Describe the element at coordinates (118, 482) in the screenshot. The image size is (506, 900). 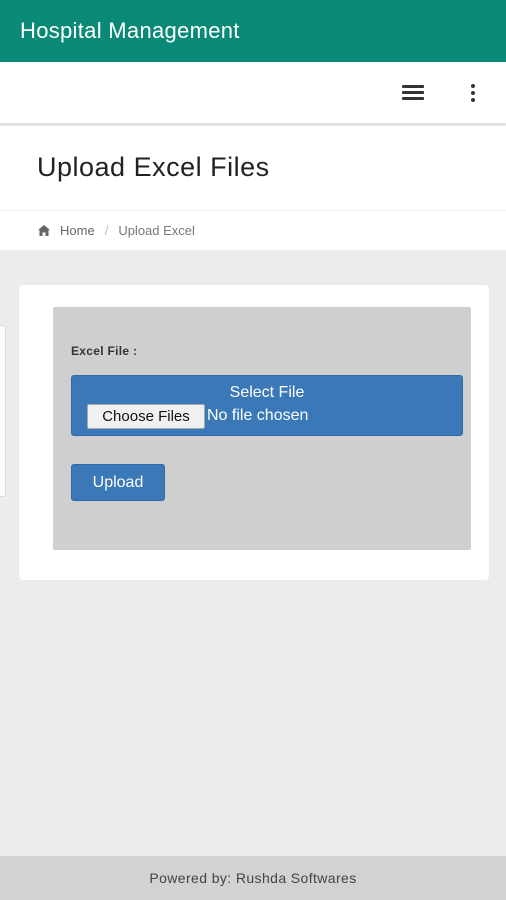
I see `upload-button: Upload` at that location.